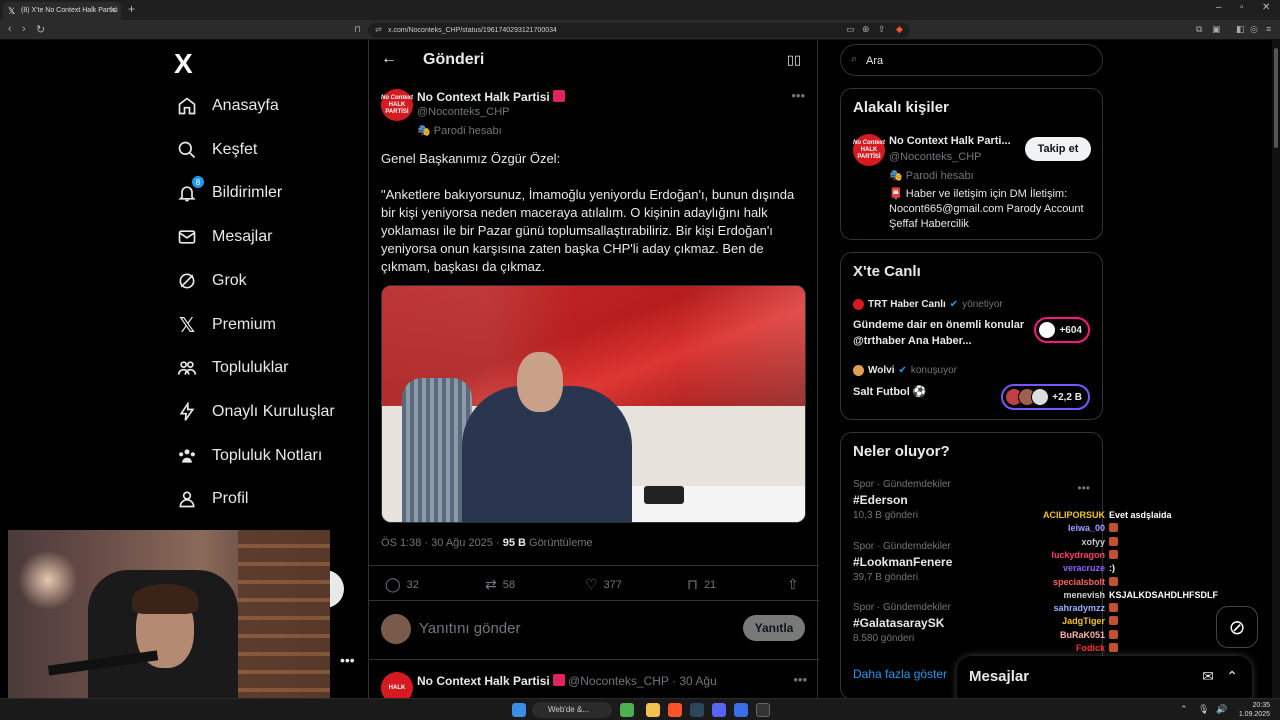 The image size is (1280, 720). I want to click on relevant-handle: @Noconteks_CHP, so click(935, 157).